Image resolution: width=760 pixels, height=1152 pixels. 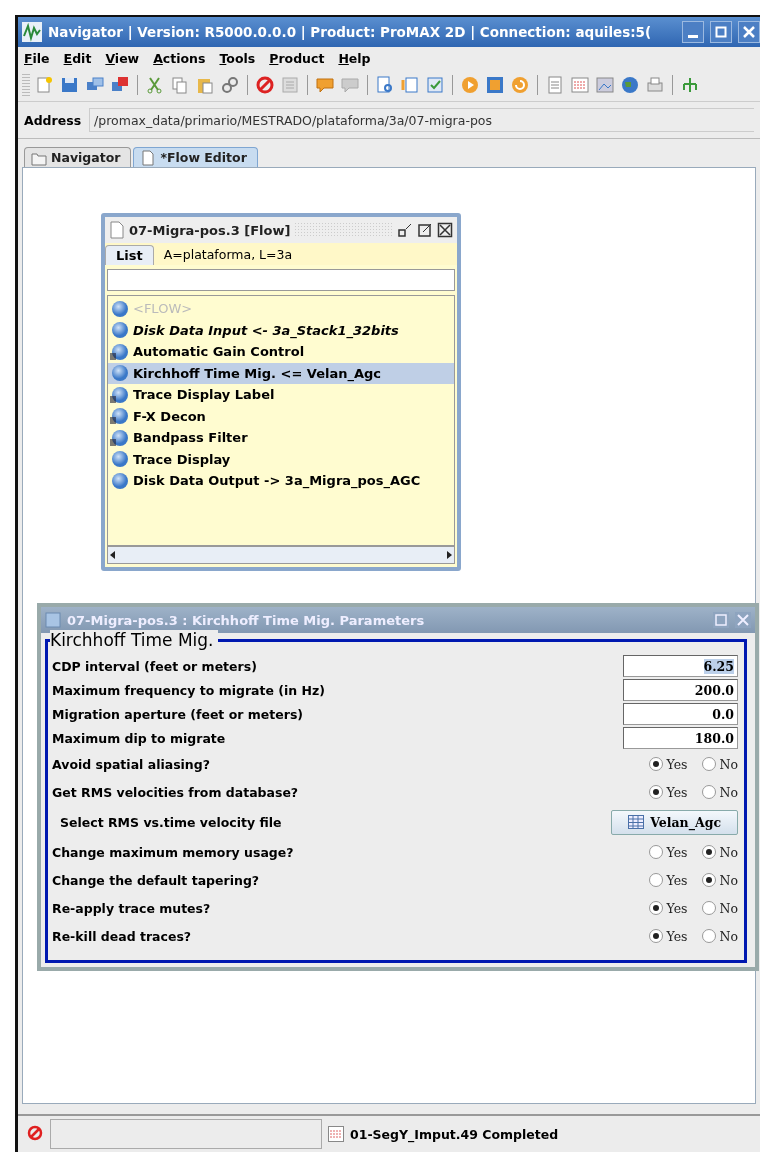 What do you see at coordinates (170, 822) in the screenshot?
I see `parameter-label: Select RMS vs.time velocity file` at bounding box center [170, 822].